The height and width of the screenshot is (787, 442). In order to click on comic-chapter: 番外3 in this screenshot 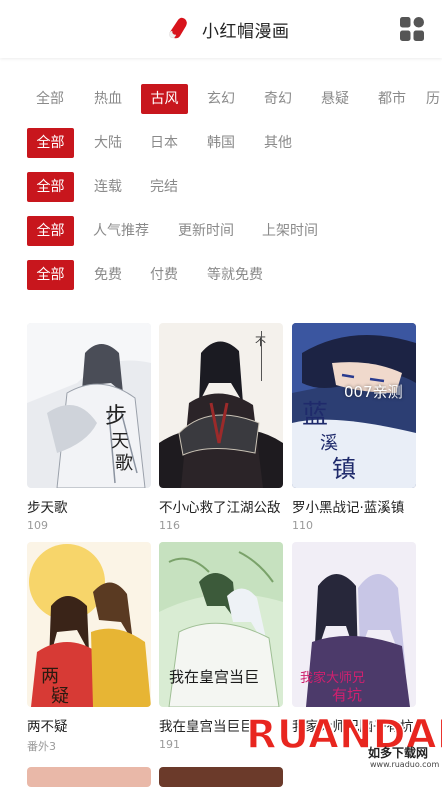, I will do `click(41, 746)`.